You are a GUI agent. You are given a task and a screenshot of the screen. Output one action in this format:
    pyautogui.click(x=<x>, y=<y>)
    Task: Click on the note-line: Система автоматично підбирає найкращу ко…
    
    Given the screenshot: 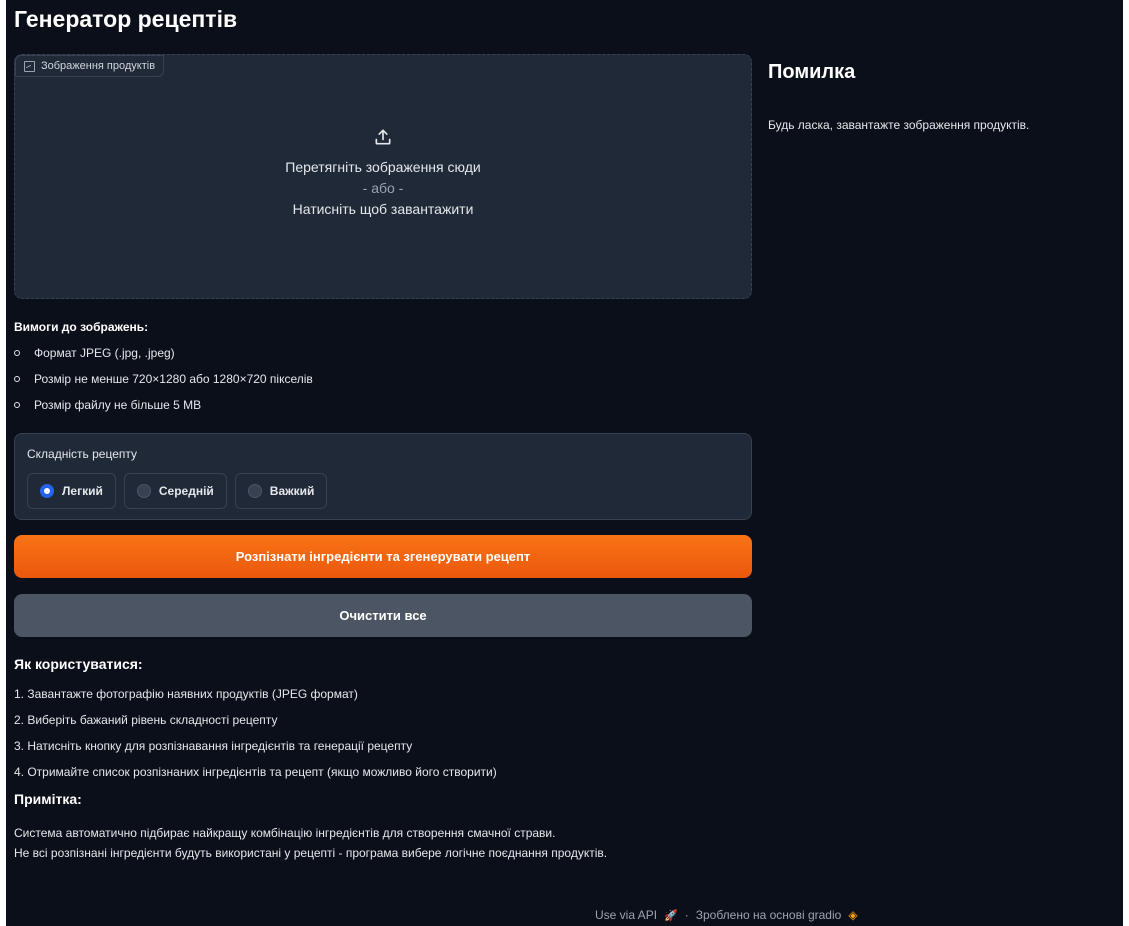 What is the action you would take?
    pyautogui.click(x=285, y=833)
    